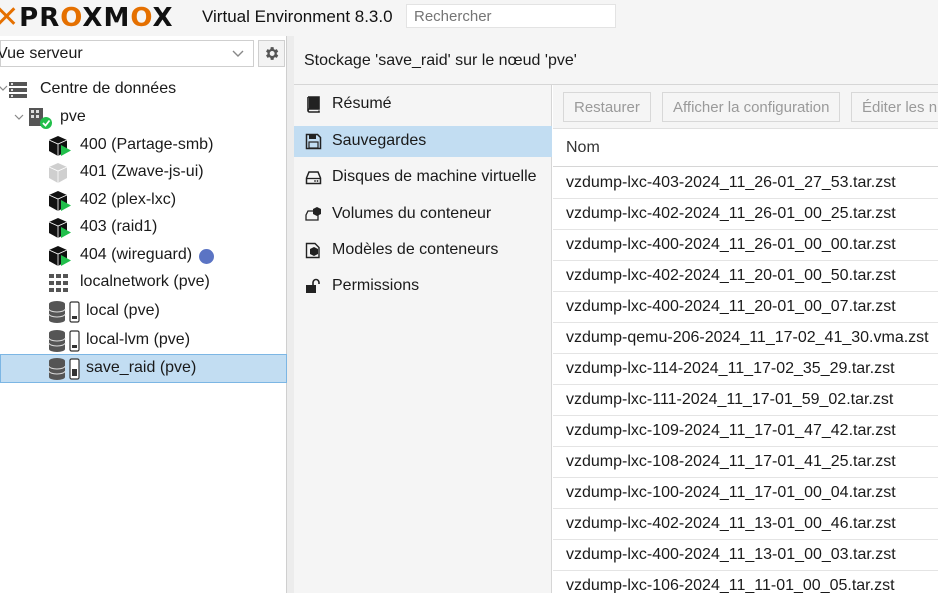  What do you see at coordinates (123, 310) in the screenshot?
I see `tree-item-label: local (pve)` at bounding box center [123, 310].